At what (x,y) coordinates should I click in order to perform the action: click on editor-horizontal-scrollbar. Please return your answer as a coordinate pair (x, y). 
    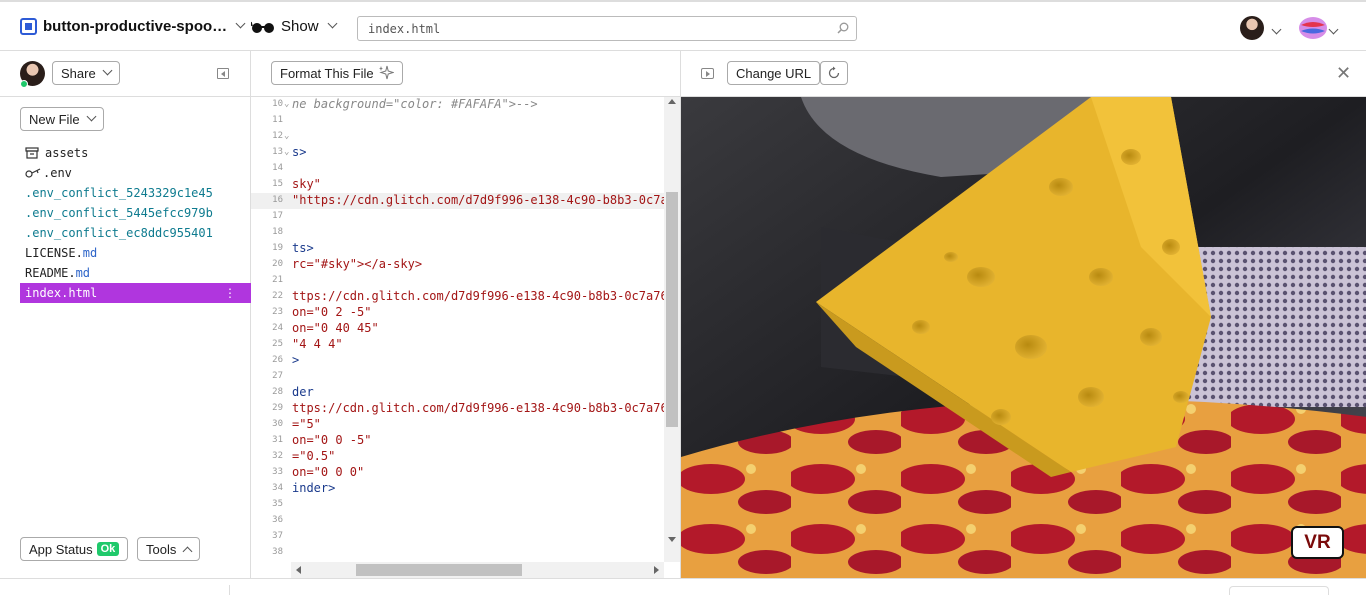
    Looking at the image, I should click on (477, 570).